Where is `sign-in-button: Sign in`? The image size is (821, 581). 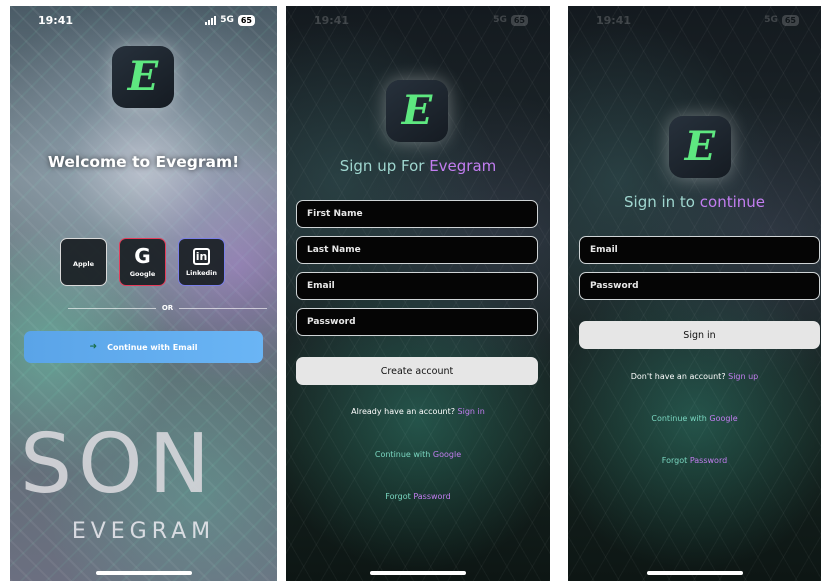 sign-in-button: Sign in is located at coordinates (699, 335).